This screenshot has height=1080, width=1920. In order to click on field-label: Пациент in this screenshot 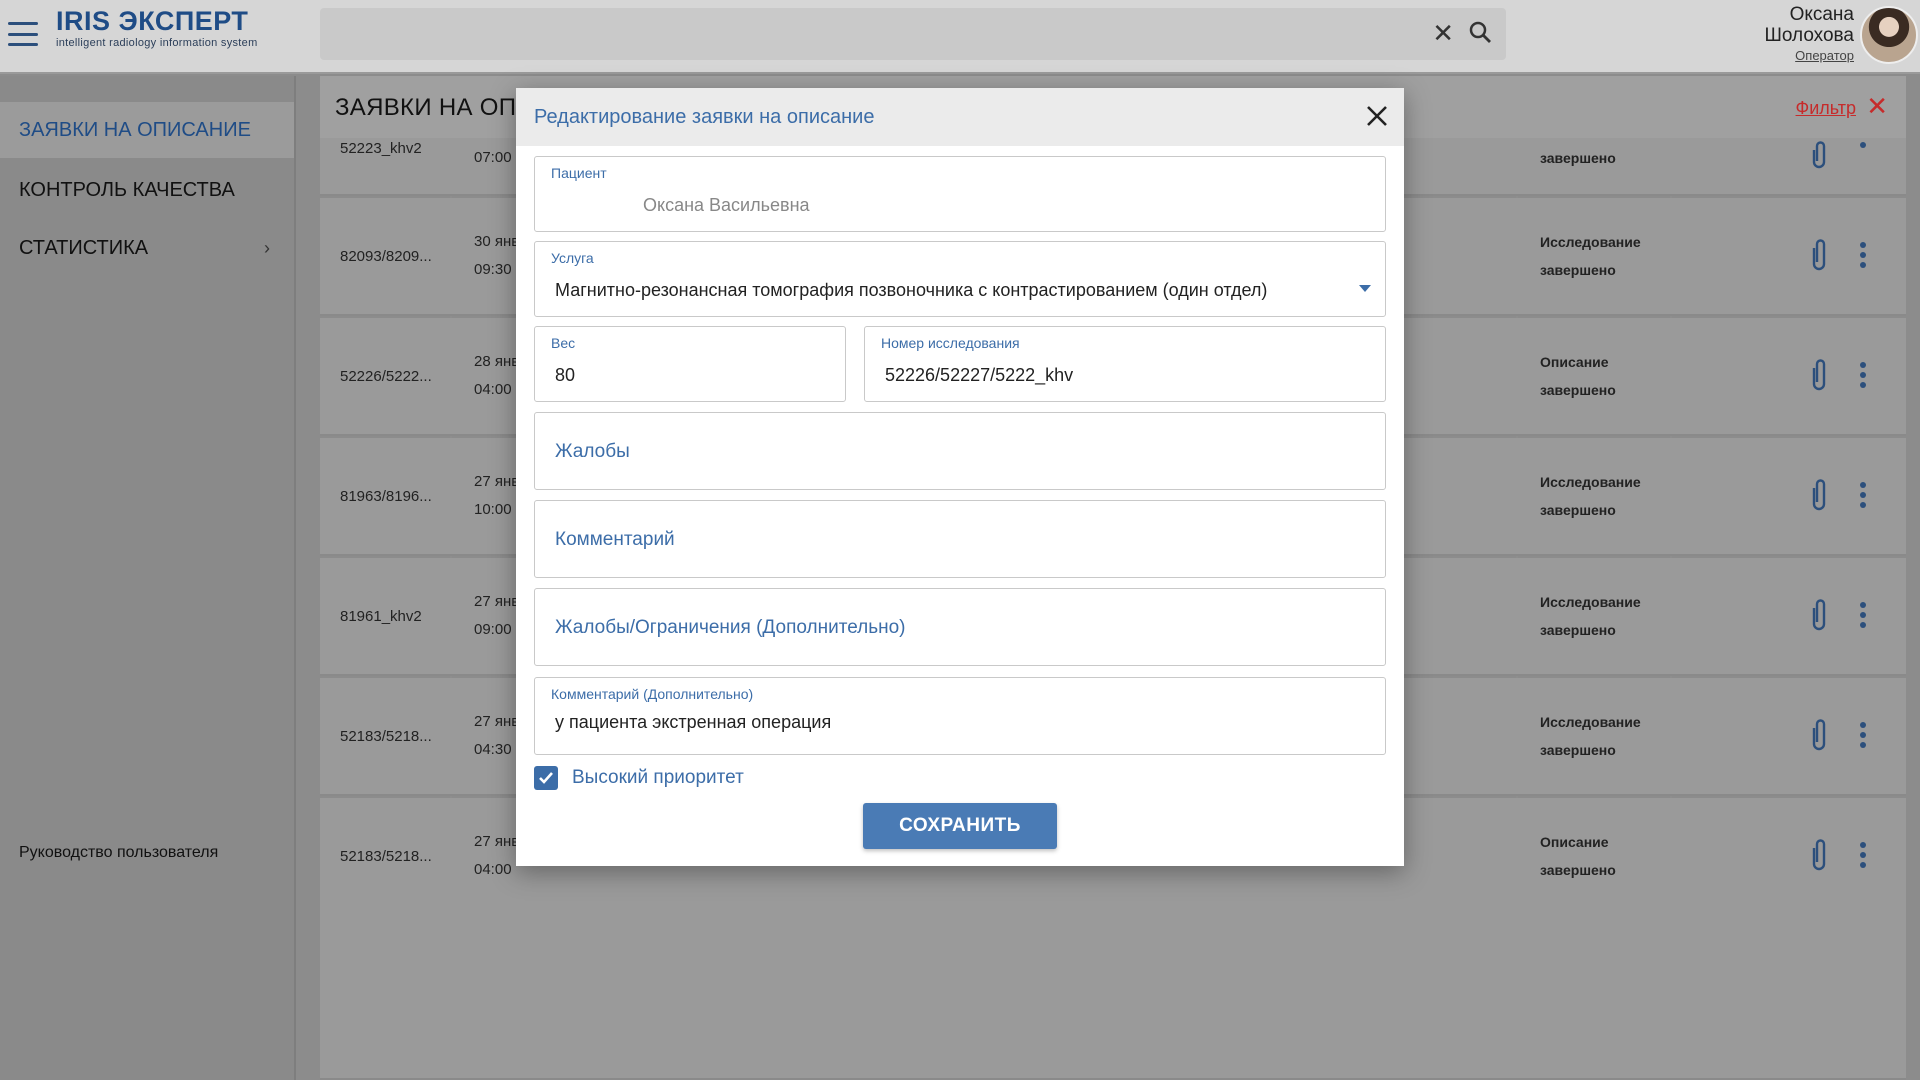, I will do `click(579, 173)`.